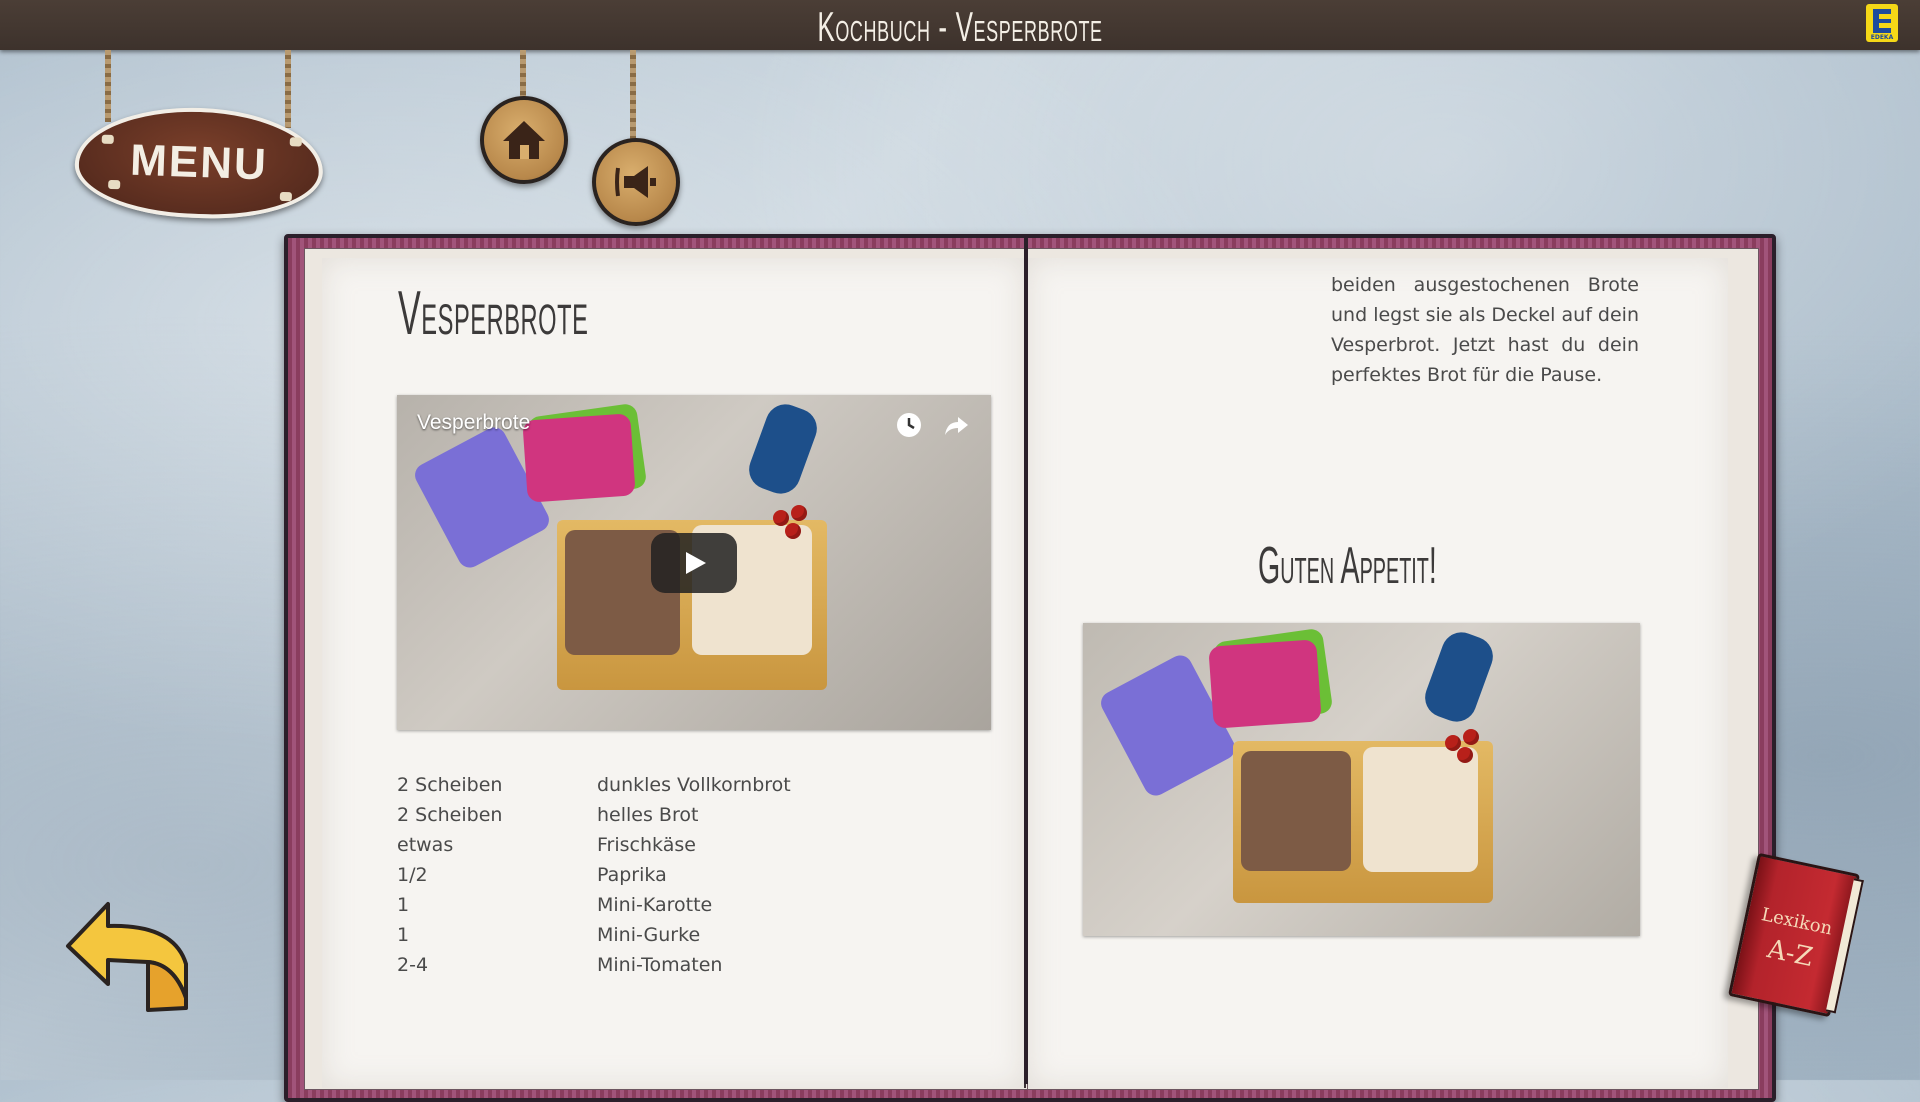 The image size is (1920, 1102). I want to click on ingredient-name: helles Brot, so click(648, 815).